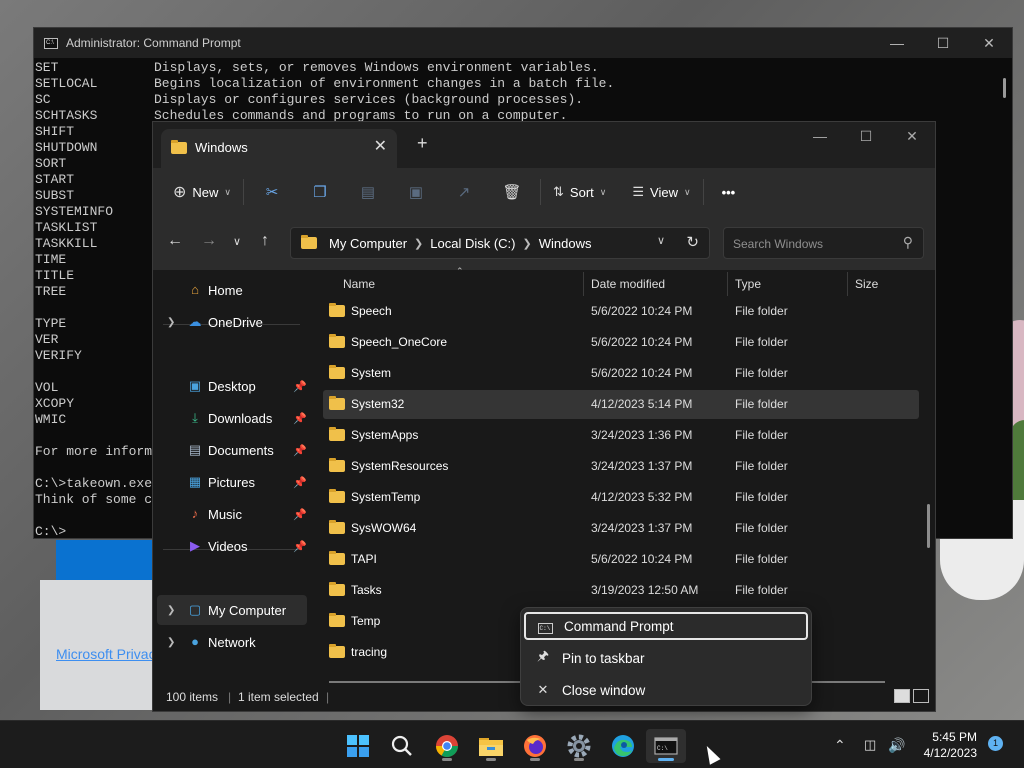 The width and height of the screenshot is (1024, 768). Describe the element at coordinates (512, 192) in the screenshot. I see `delete-icon: 🗑` at that location.